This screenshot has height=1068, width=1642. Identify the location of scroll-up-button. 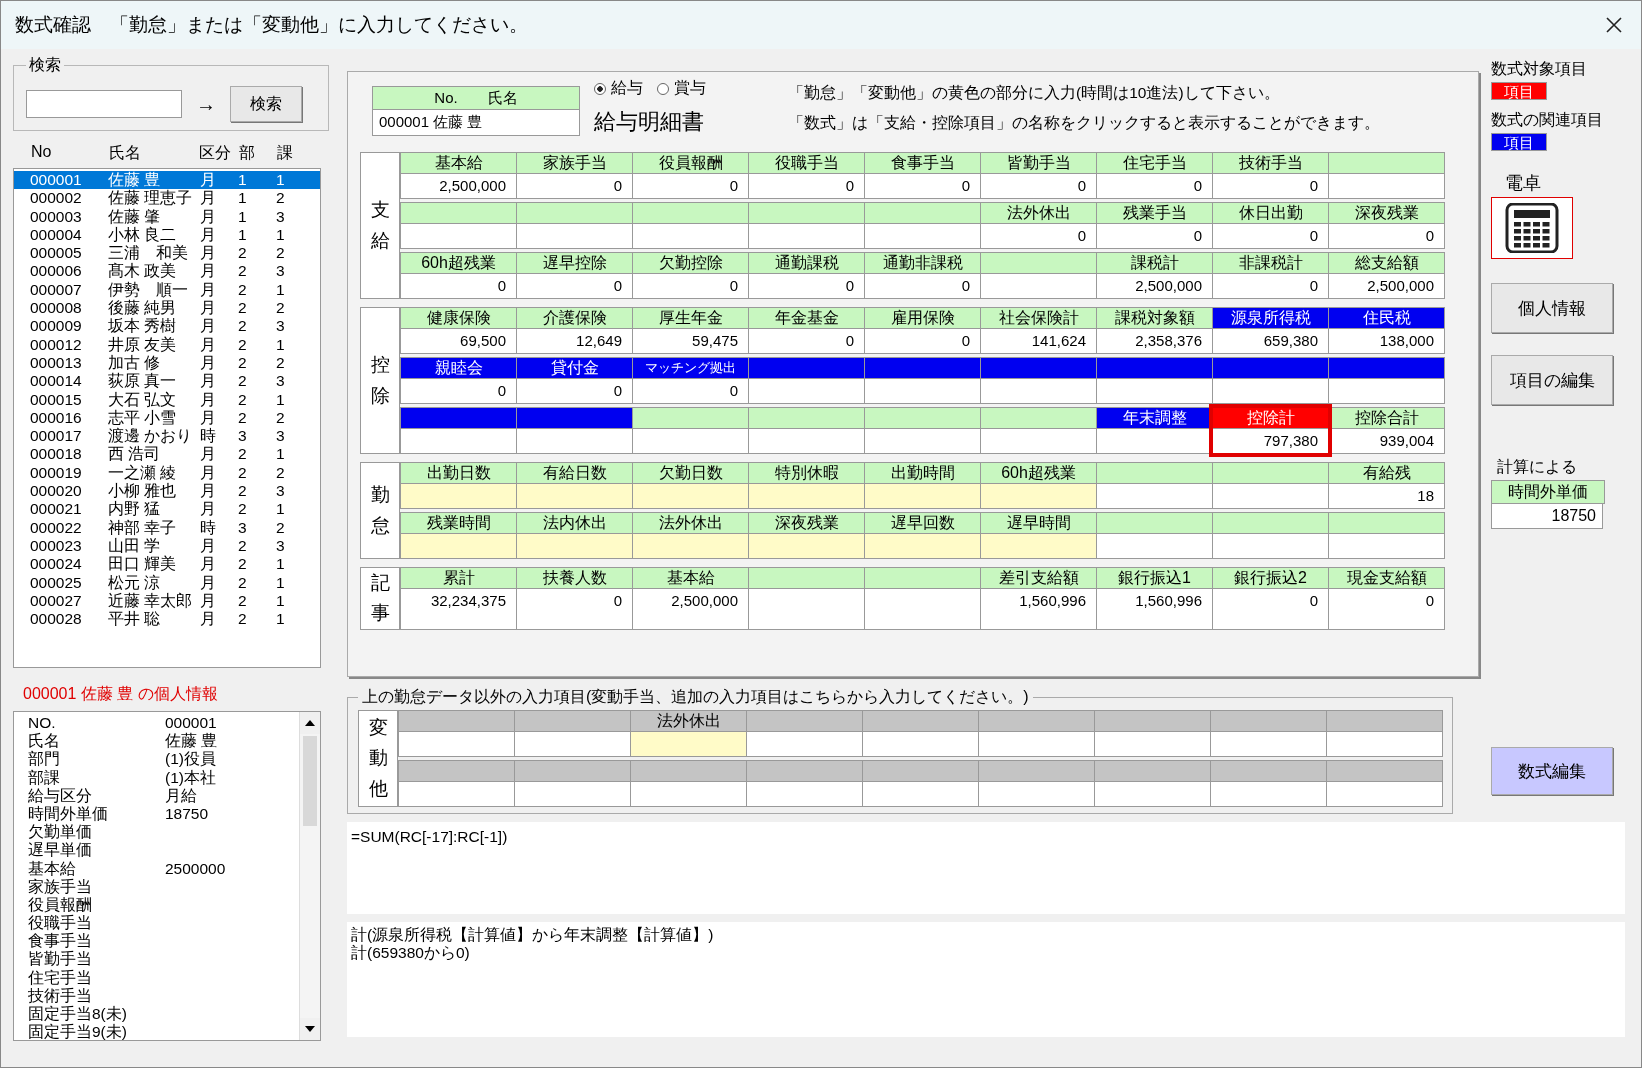
(310, 723).